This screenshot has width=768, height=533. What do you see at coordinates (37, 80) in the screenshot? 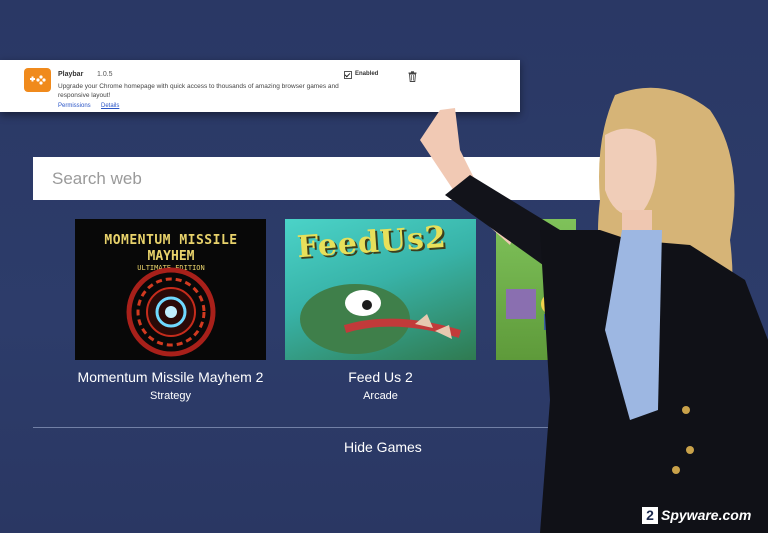
I see `gamepad-icon` at bounding box center [37, 80].